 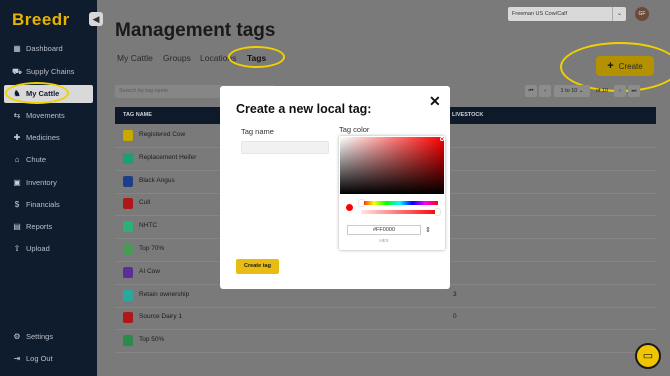 I want to click on close-icon: ✕, so click(x=435, y=101).